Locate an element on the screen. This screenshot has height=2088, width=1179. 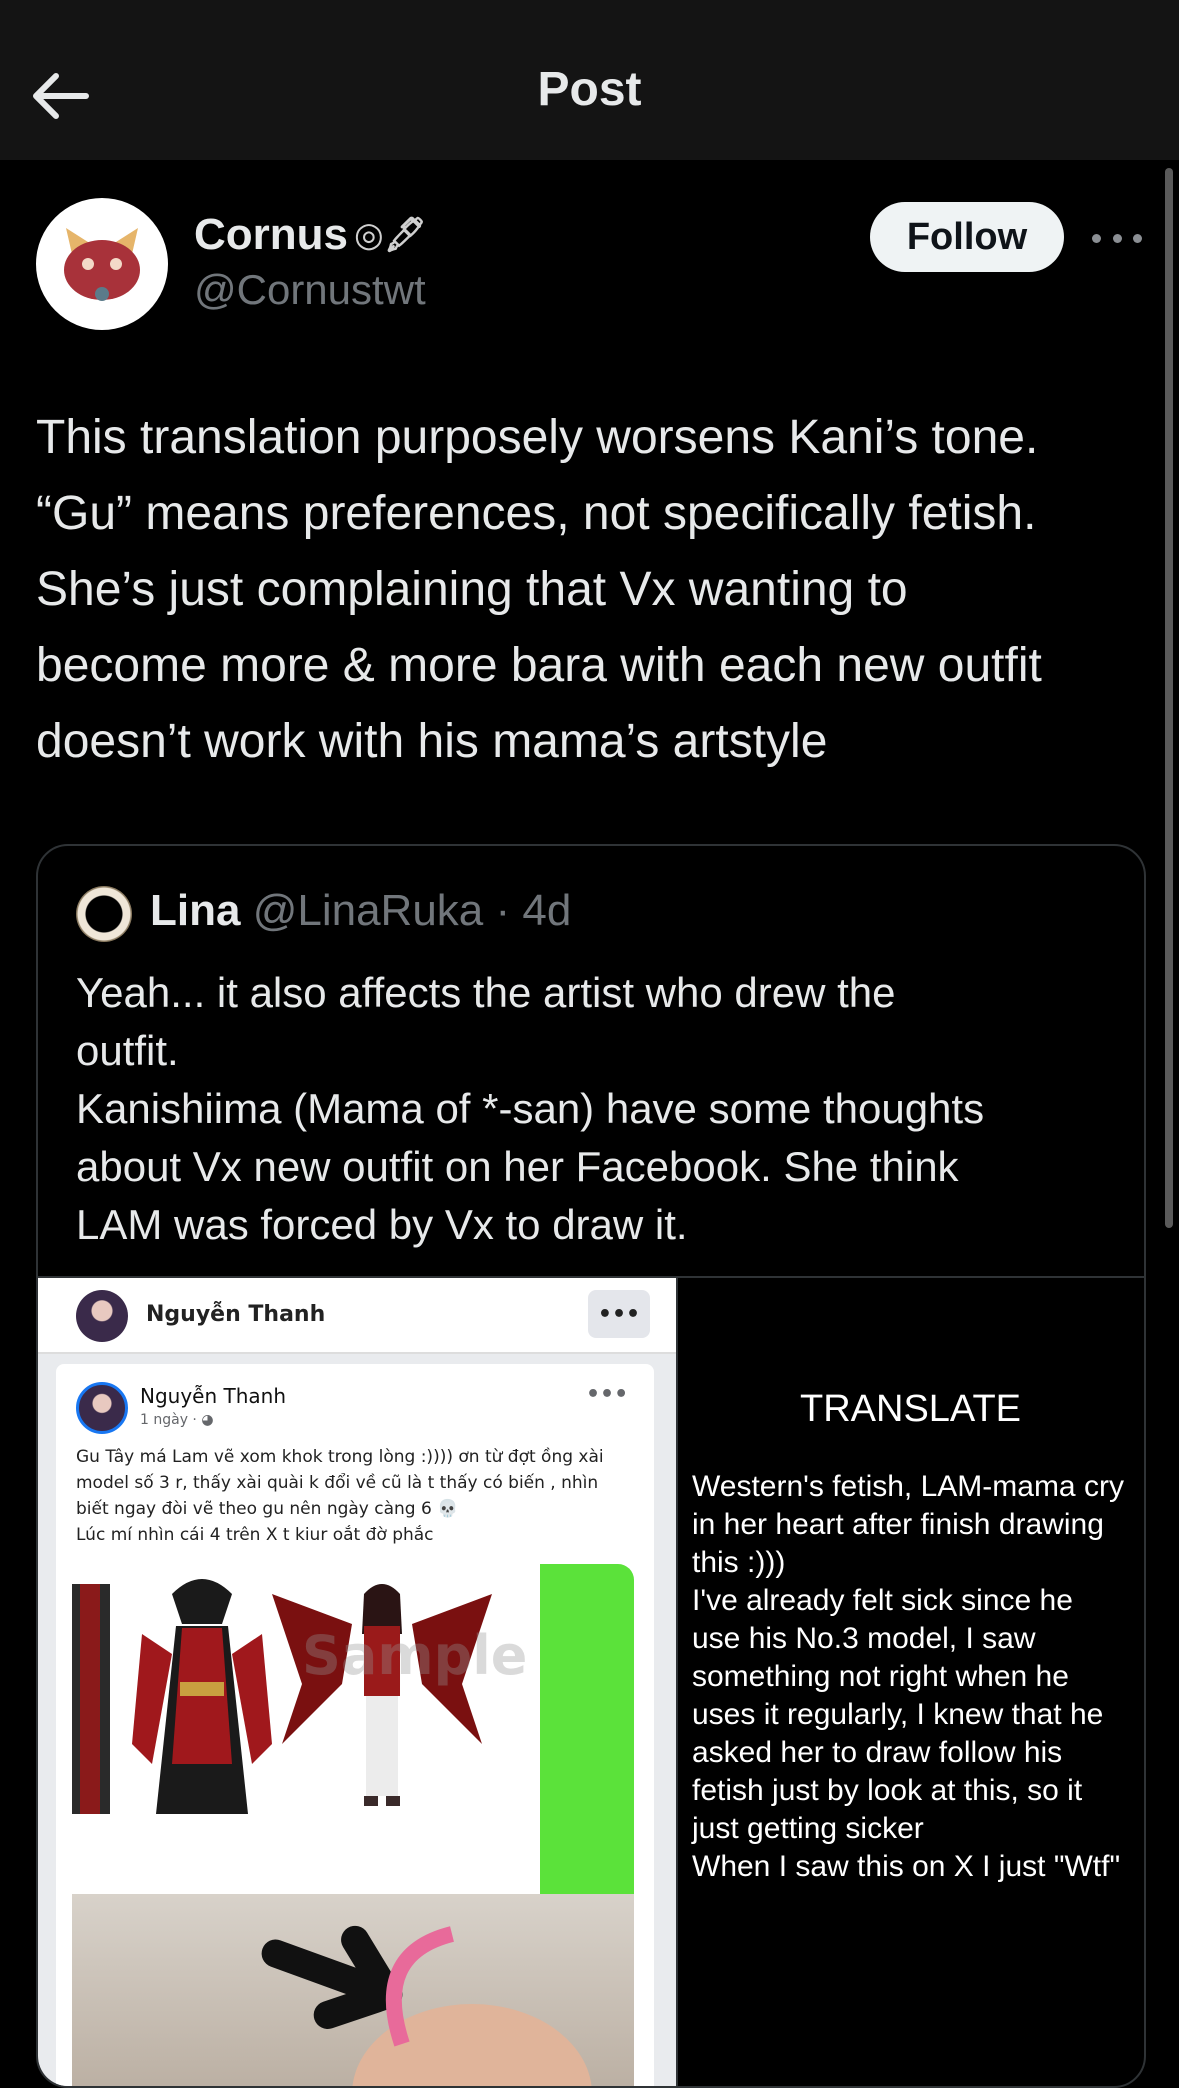
author-name-text: Cornus is located at coordinates (271, 234).